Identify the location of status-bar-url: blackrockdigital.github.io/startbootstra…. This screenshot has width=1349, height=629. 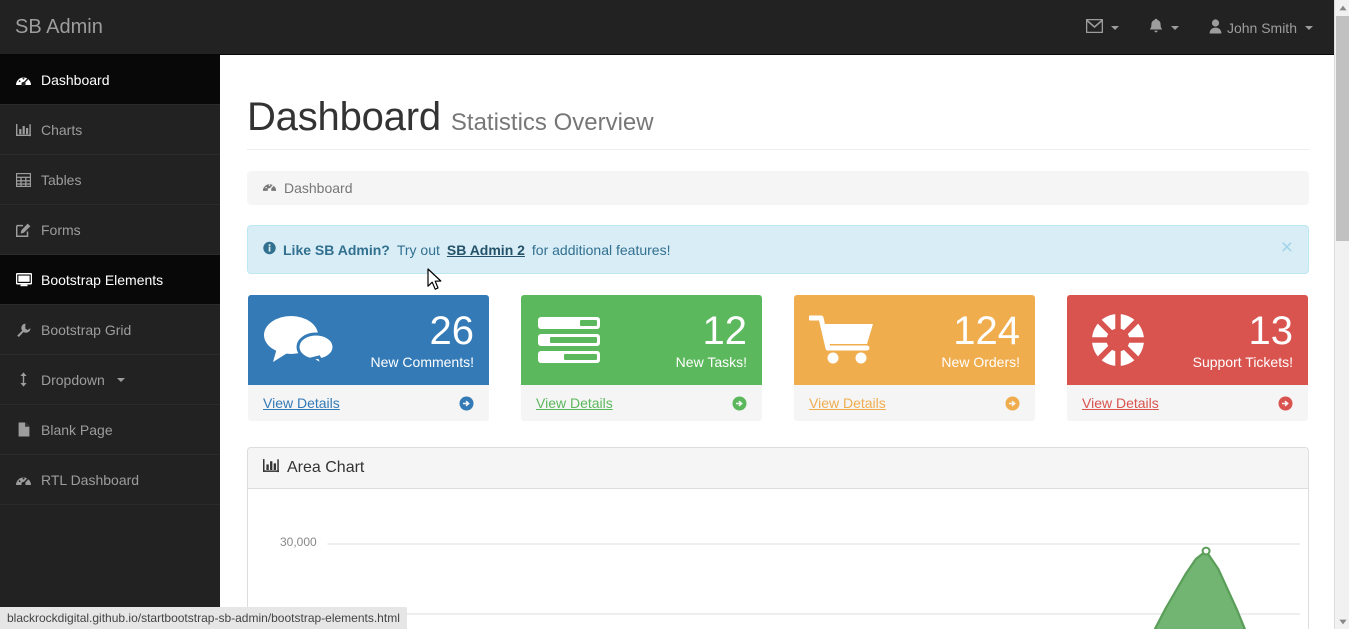
(203, 618).